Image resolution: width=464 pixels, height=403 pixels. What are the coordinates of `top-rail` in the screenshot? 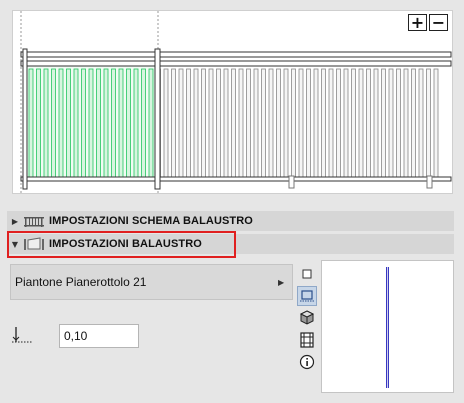 It's located at (236, 54).